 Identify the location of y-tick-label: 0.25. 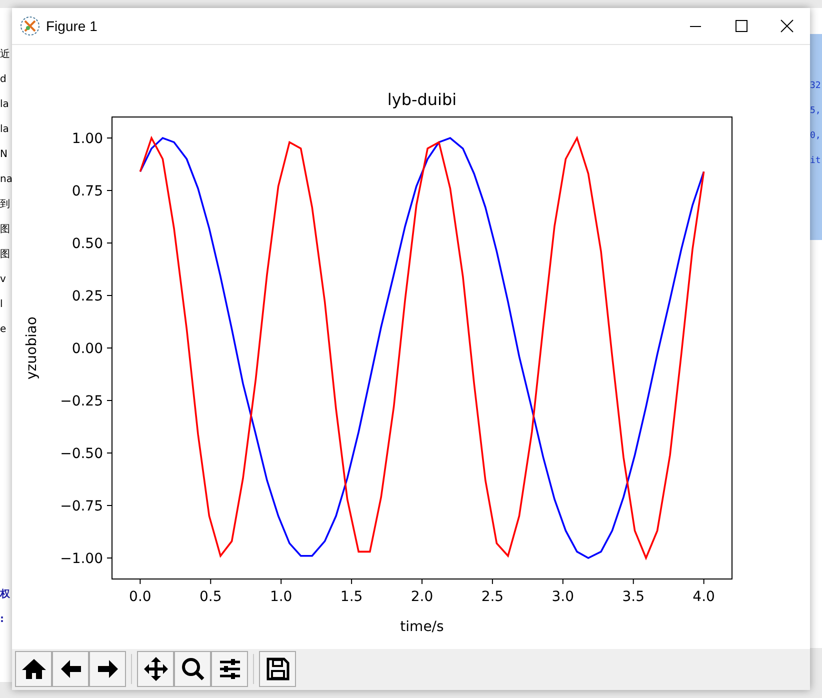
(87, 296).